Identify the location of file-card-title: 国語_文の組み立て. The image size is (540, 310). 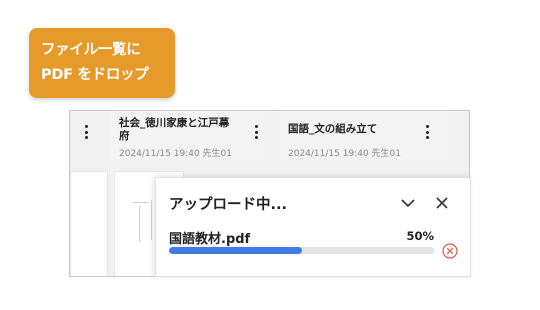
(333, 129).